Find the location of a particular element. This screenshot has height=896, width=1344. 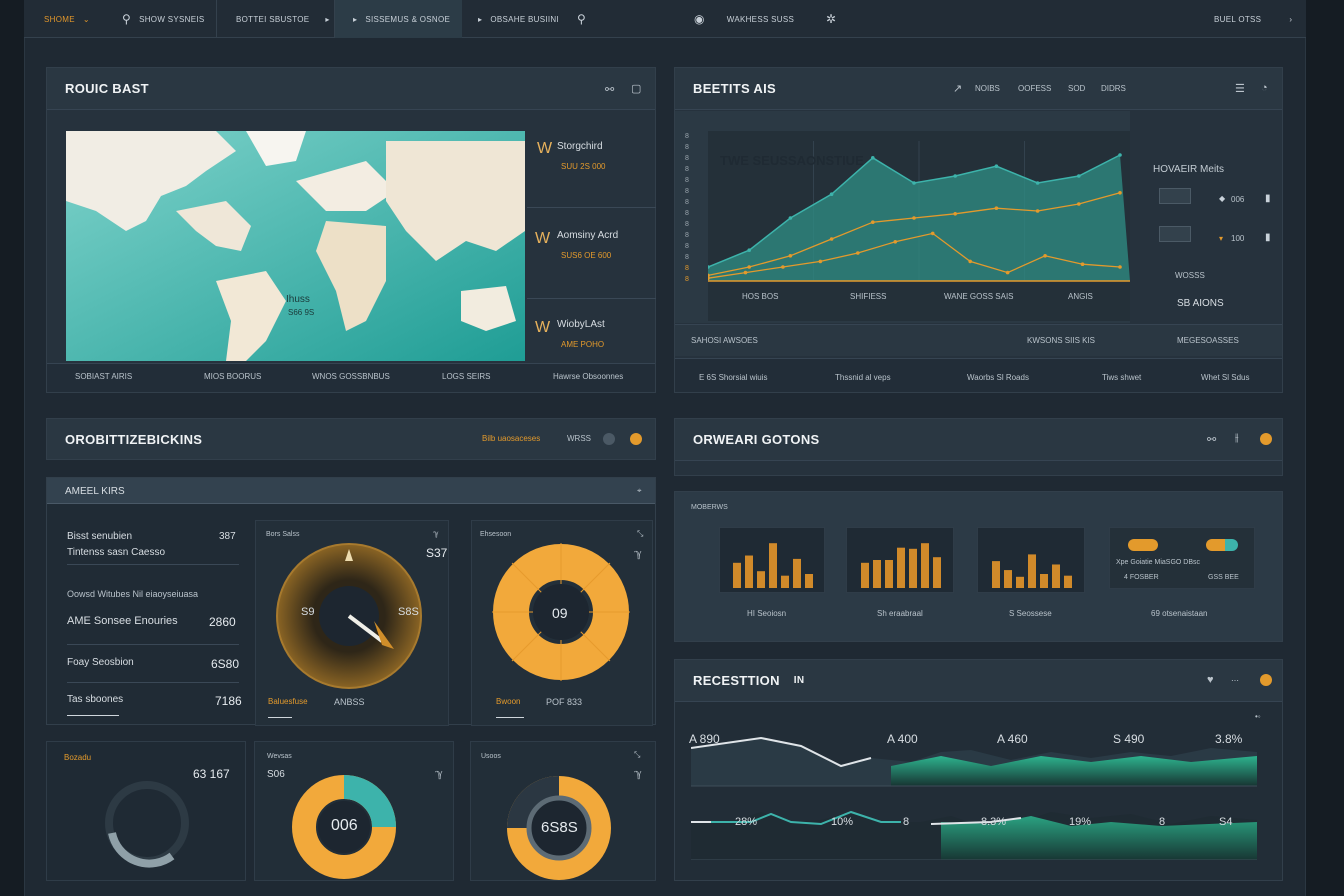

card-value: 63 167 is located at coordinates (211, 774).